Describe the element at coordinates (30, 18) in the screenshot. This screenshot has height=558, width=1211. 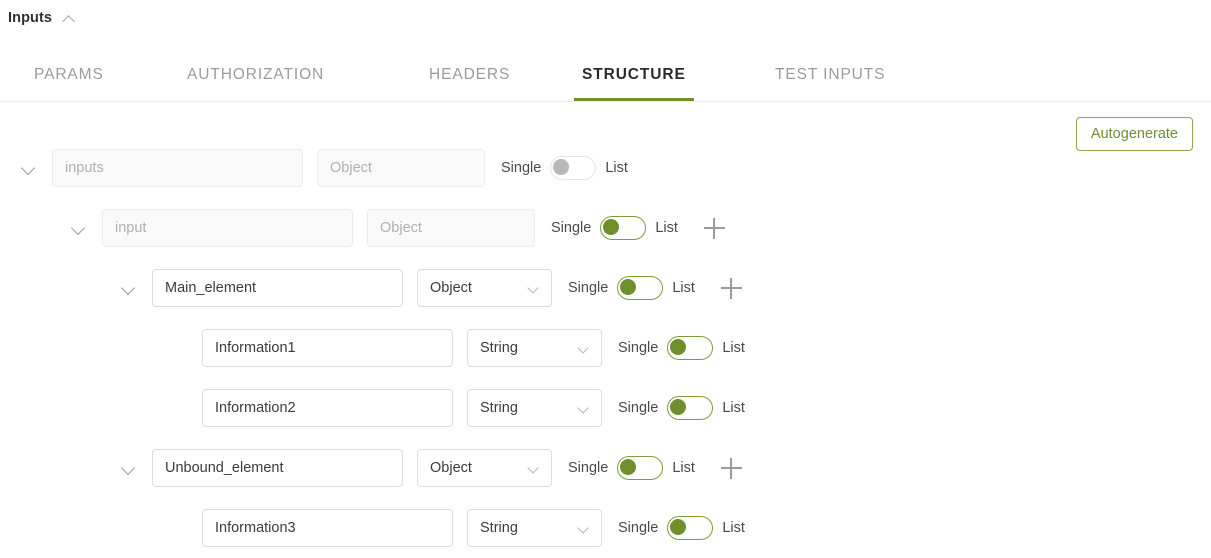
I see `page-title: Inputs` at that location.